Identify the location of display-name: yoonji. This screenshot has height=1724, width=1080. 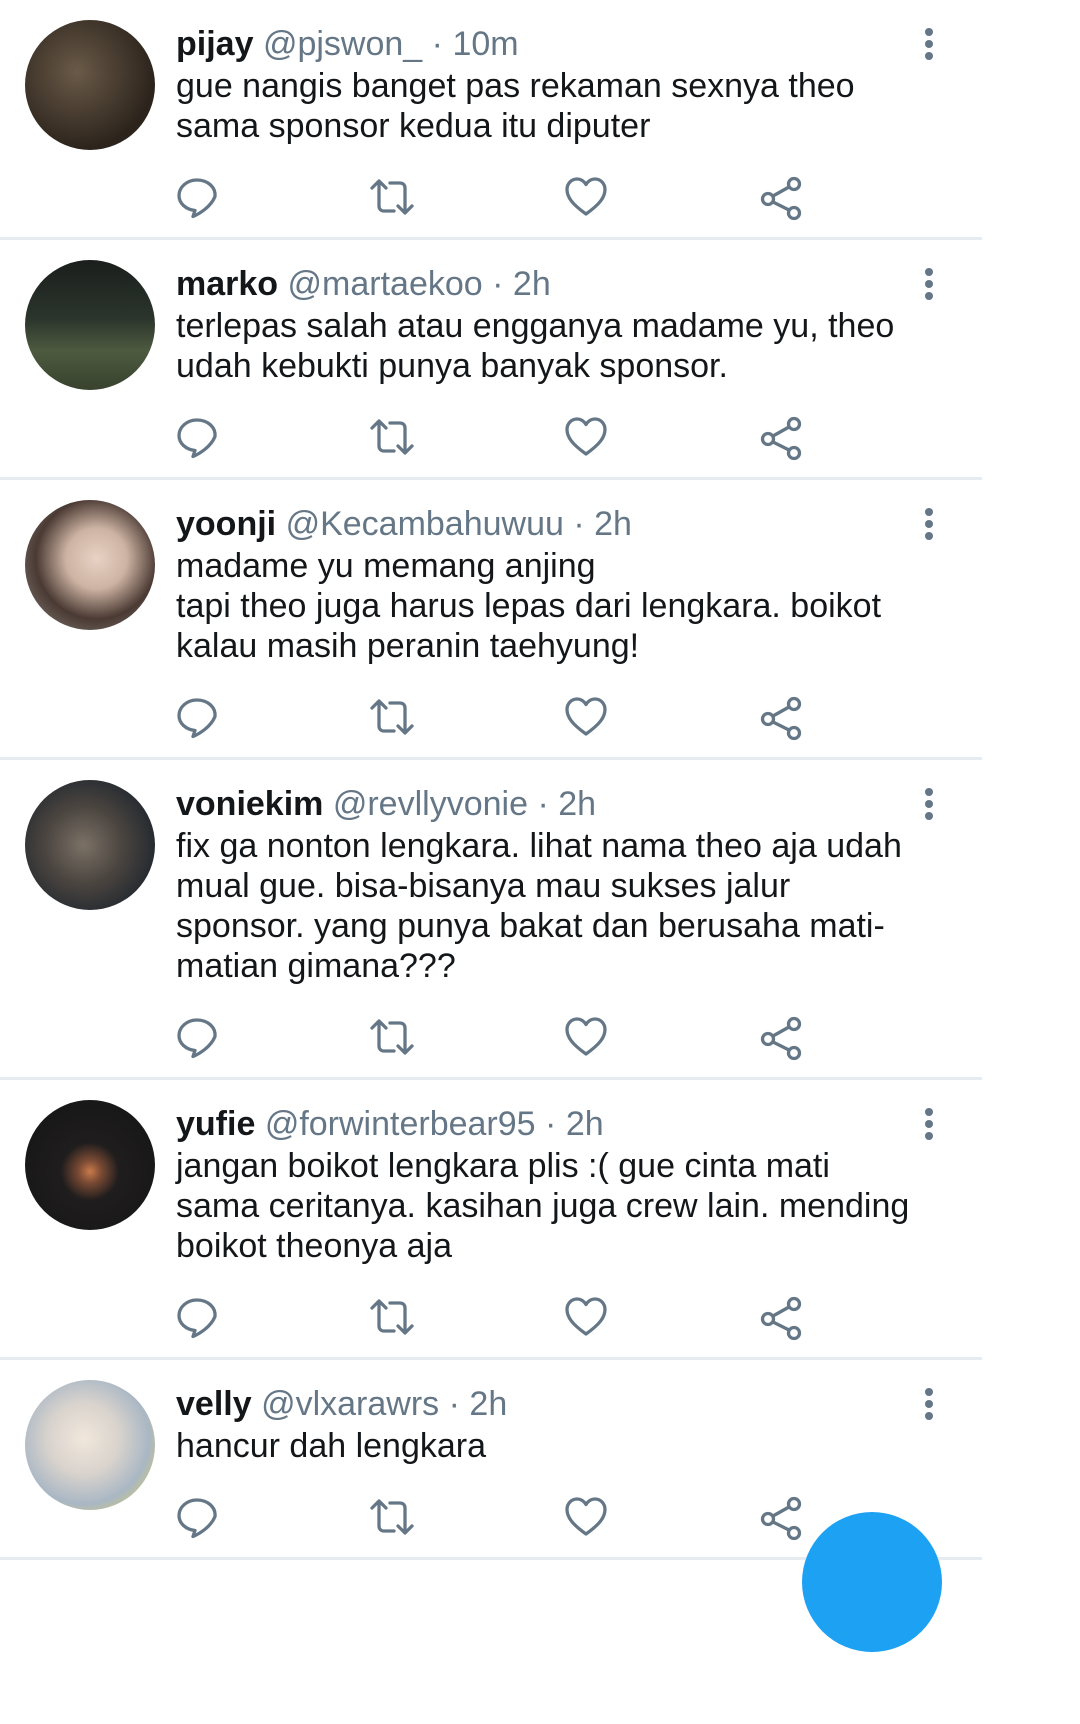
(226, 524).